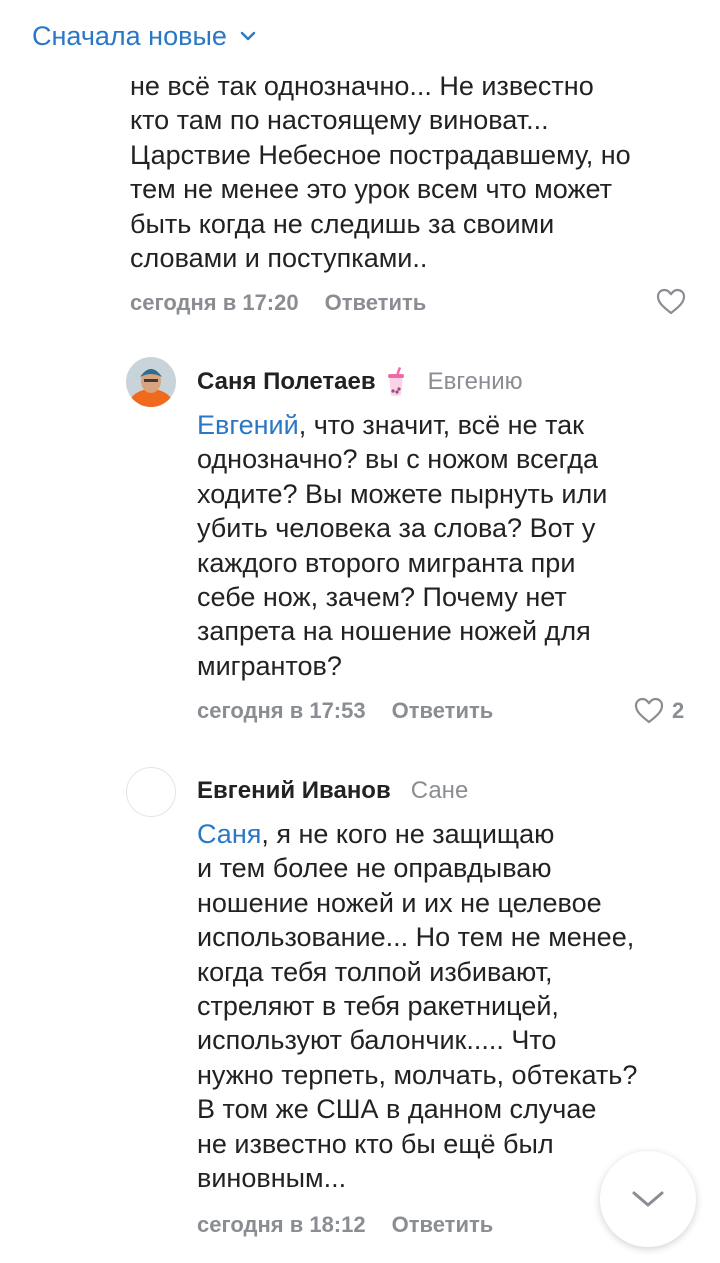 The width and height of the screenshot is (720, 1263). I want to click on comment-header: Евгений Иванов Сане, so click(332, 791).